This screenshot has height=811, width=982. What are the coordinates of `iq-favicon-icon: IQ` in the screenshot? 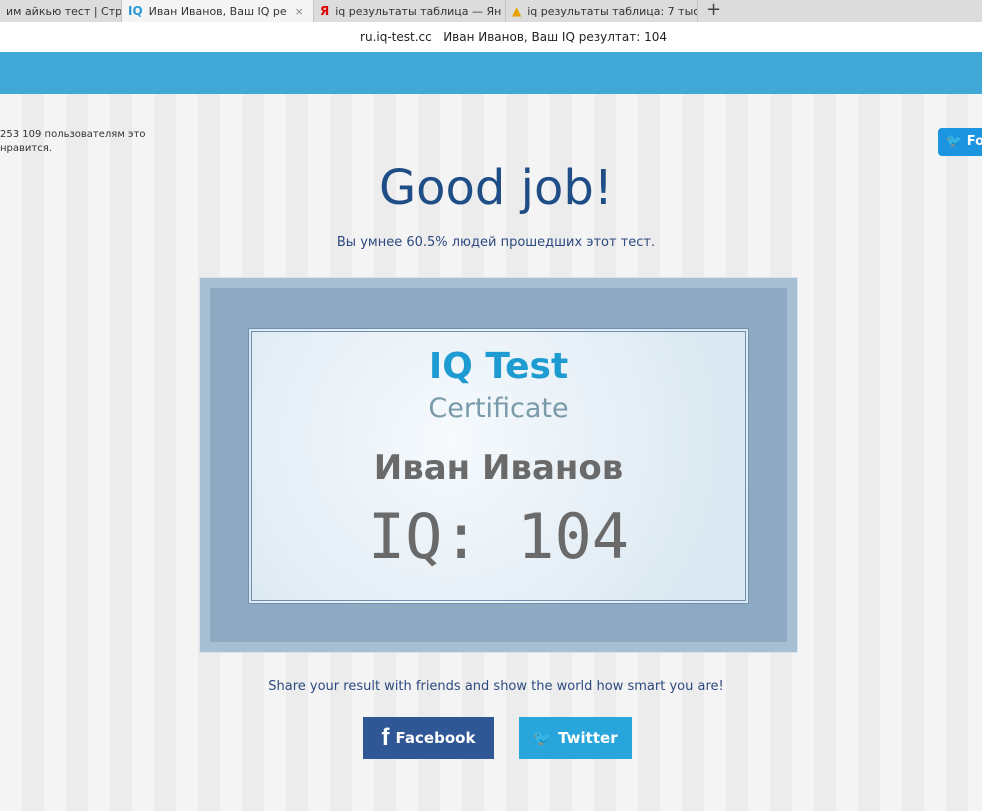 It's located at (135, 11).